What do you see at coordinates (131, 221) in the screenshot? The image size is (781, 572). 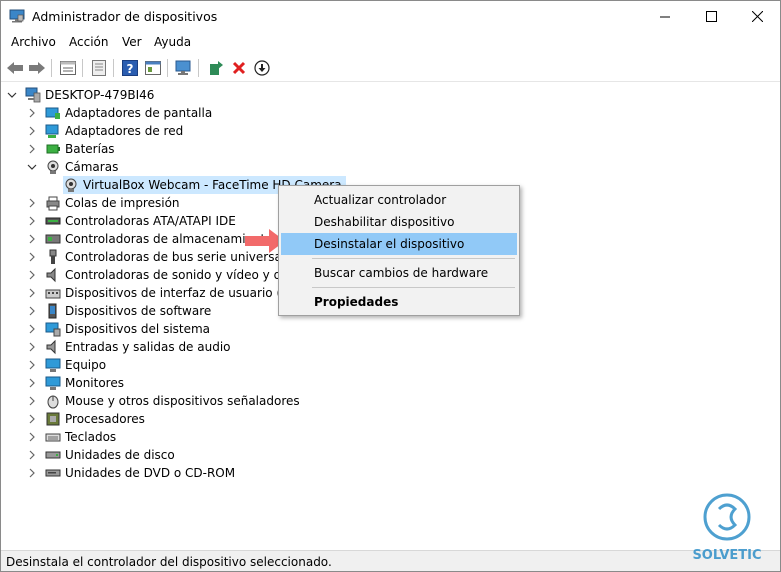 I see `tree-category-item: Controladoras ATA/ATAPI IDE` at bounding box center [131, 221].